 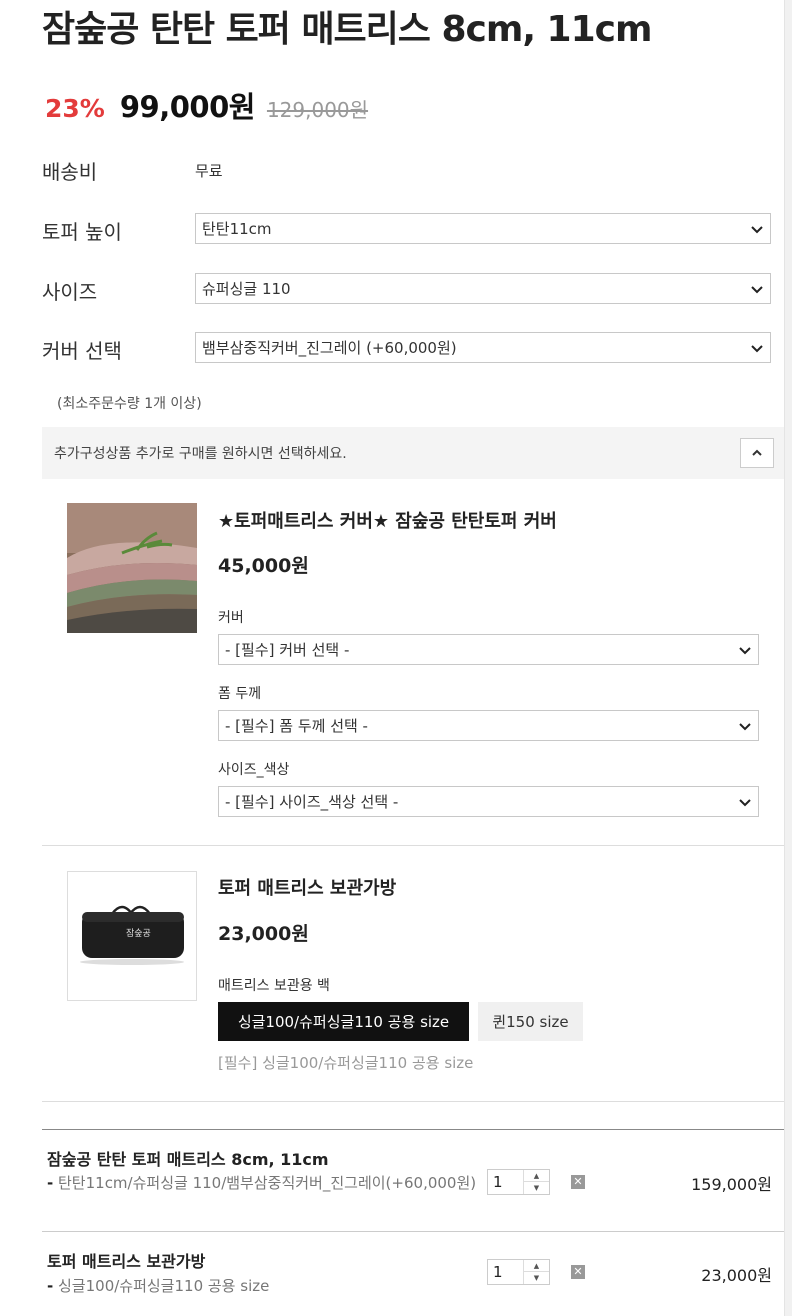 I want to click on size-color-select: - [필수] 사이즈_색상 선택 -, so click(x=488, y=801).